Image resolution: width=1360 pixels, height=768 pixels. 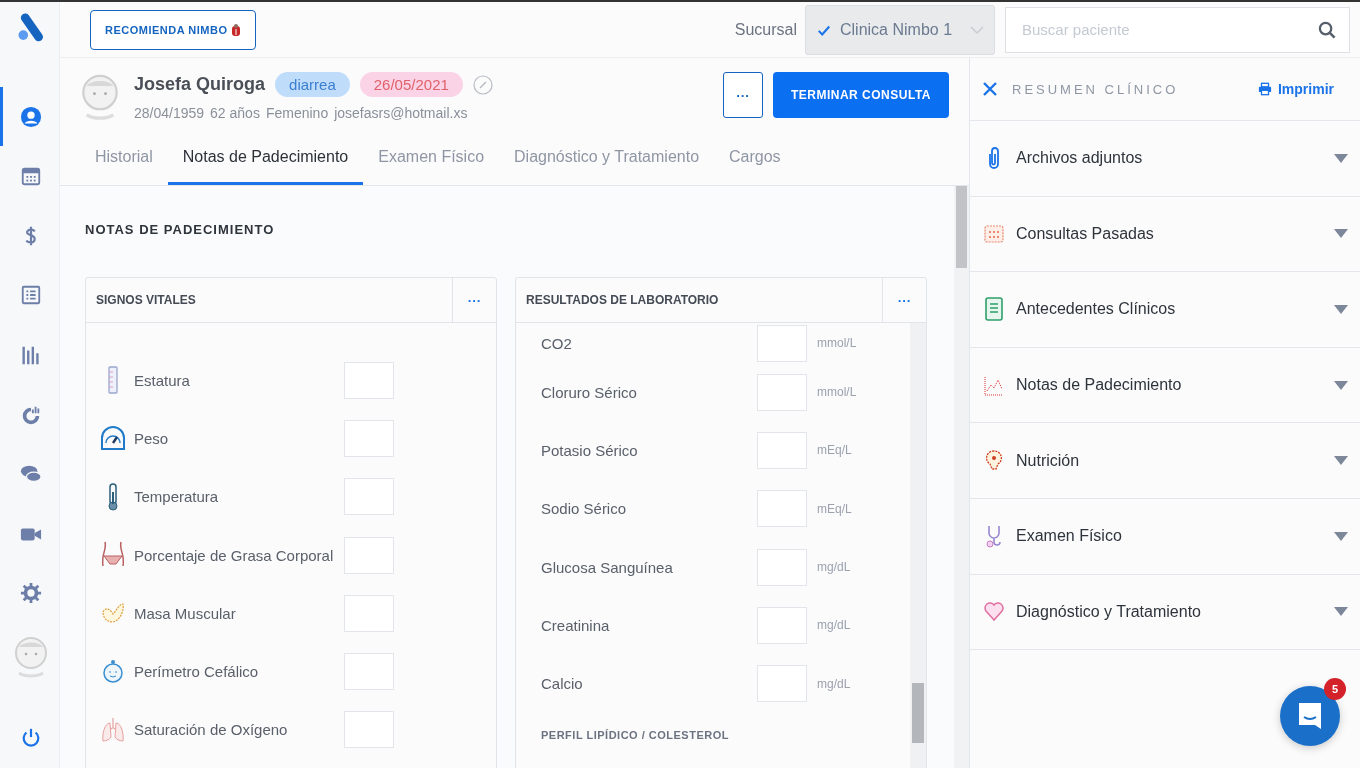 What do you see at coordinates (297, 113) in the screenshot?
I see `sex-text: Femenino` at bounding box center [297, 113].